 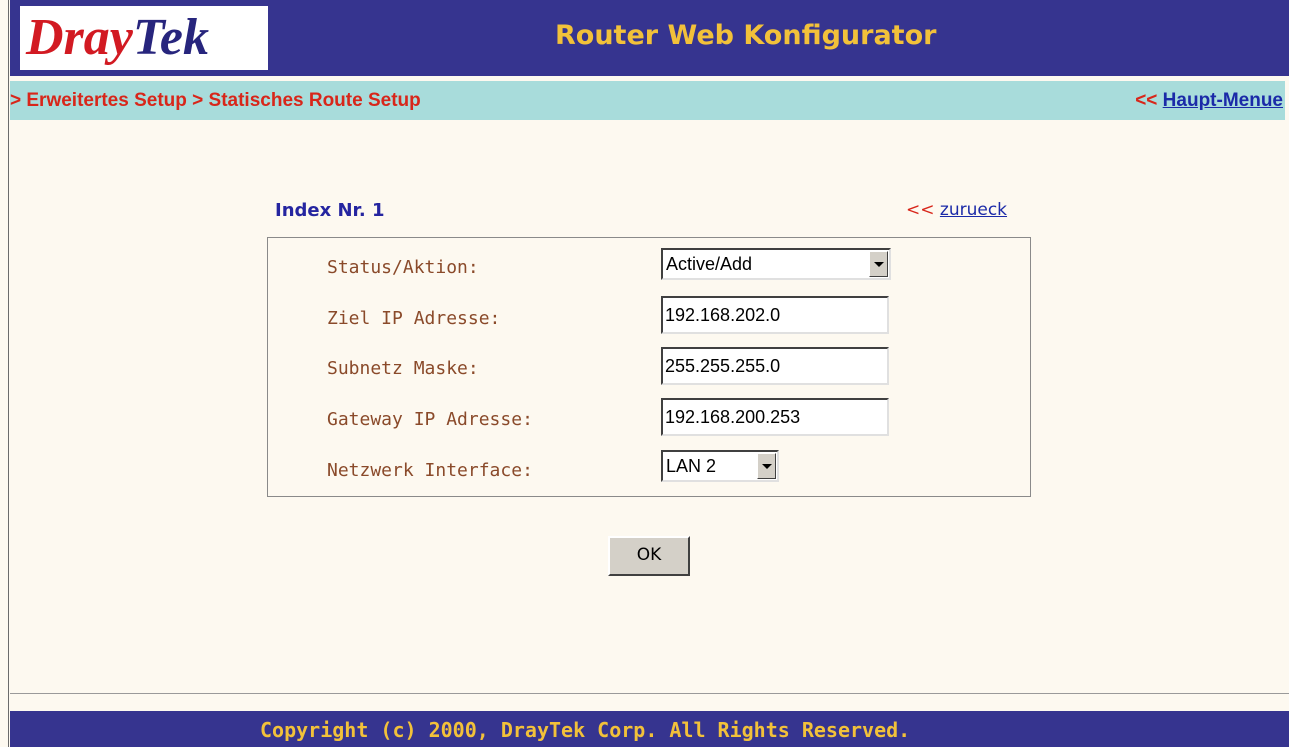 I want to click on subnet-mask-label: Subnetz Maske:, so click(x=403, y=368).